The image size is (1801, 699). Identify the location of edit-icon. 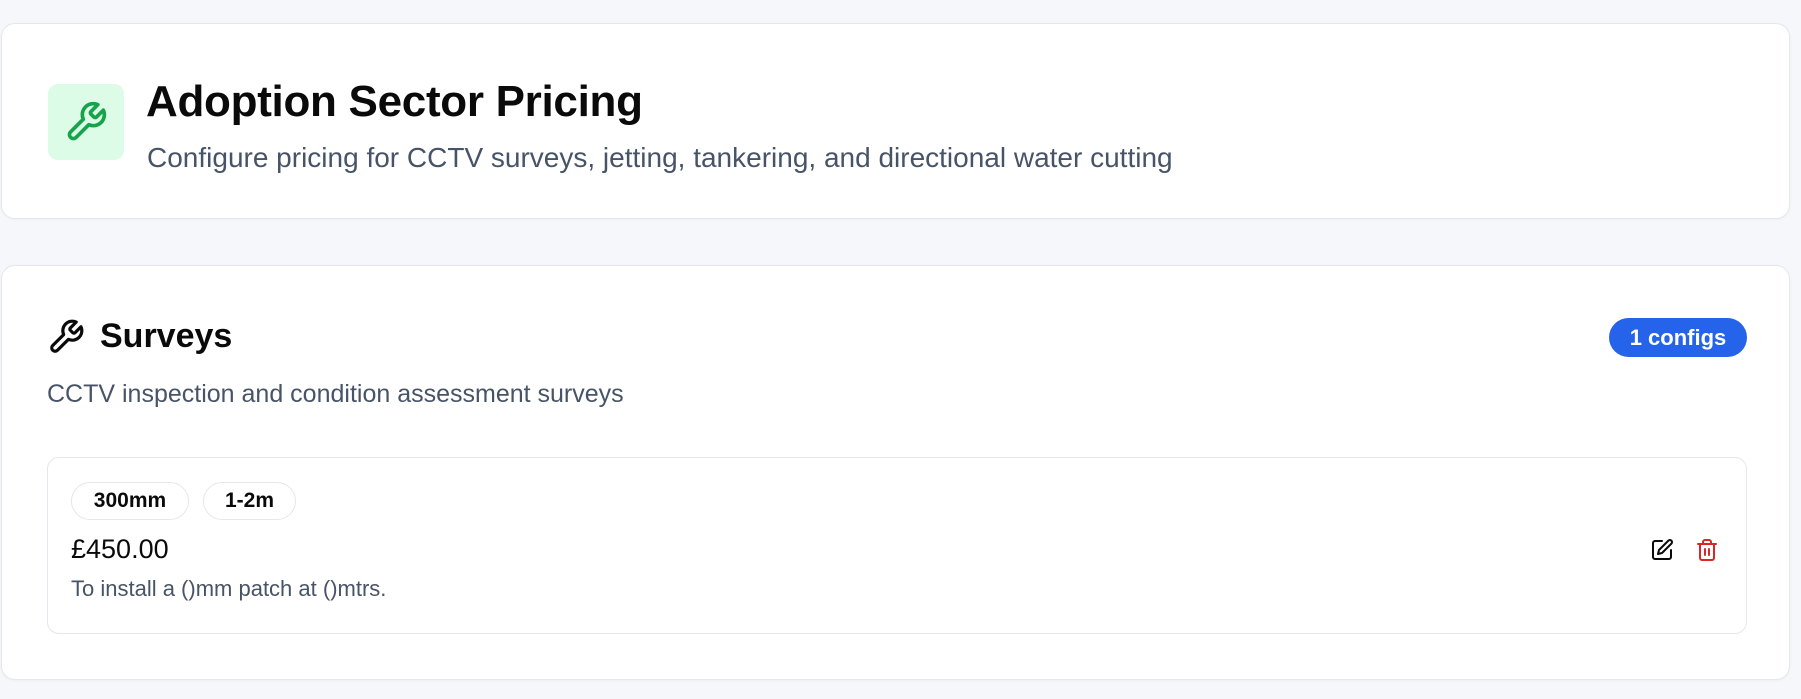
(1662, 550).